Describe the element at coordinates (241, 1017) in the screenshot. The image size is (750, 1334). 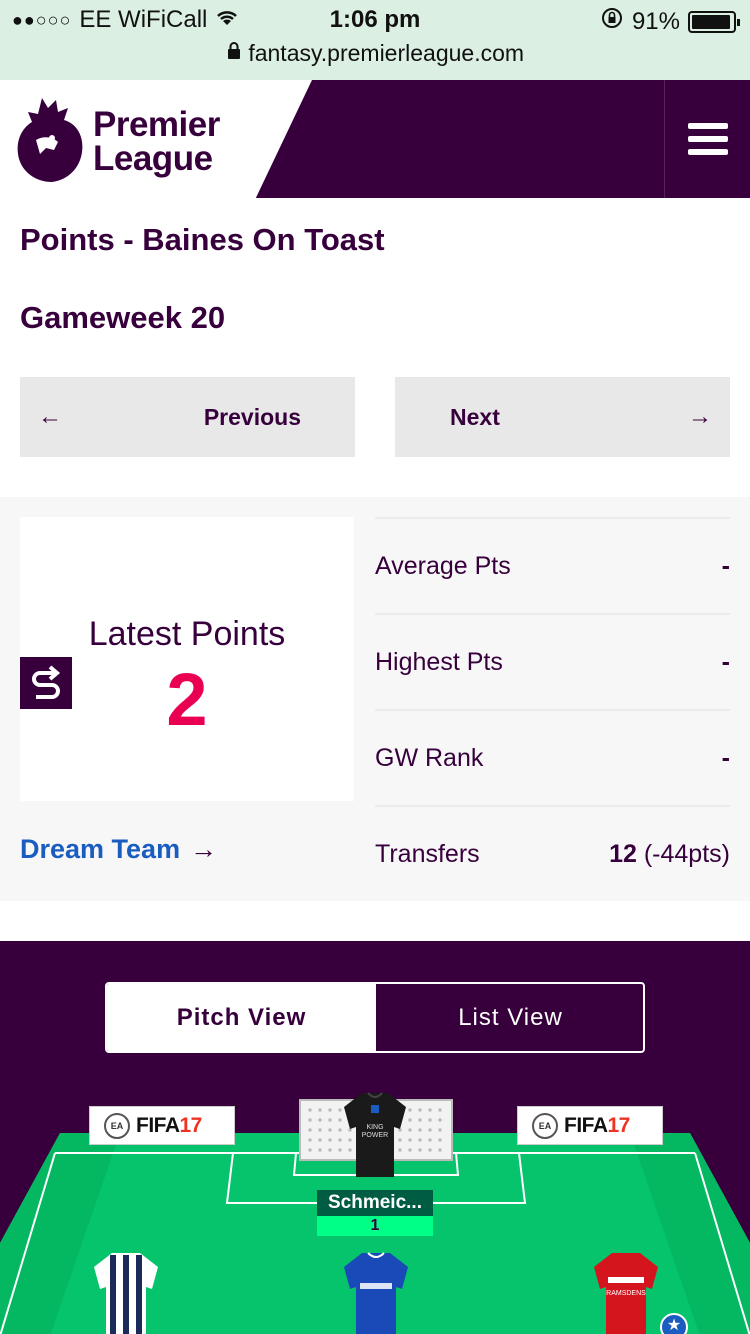
I see `pitch-view-tab: Pitch View` at that location.